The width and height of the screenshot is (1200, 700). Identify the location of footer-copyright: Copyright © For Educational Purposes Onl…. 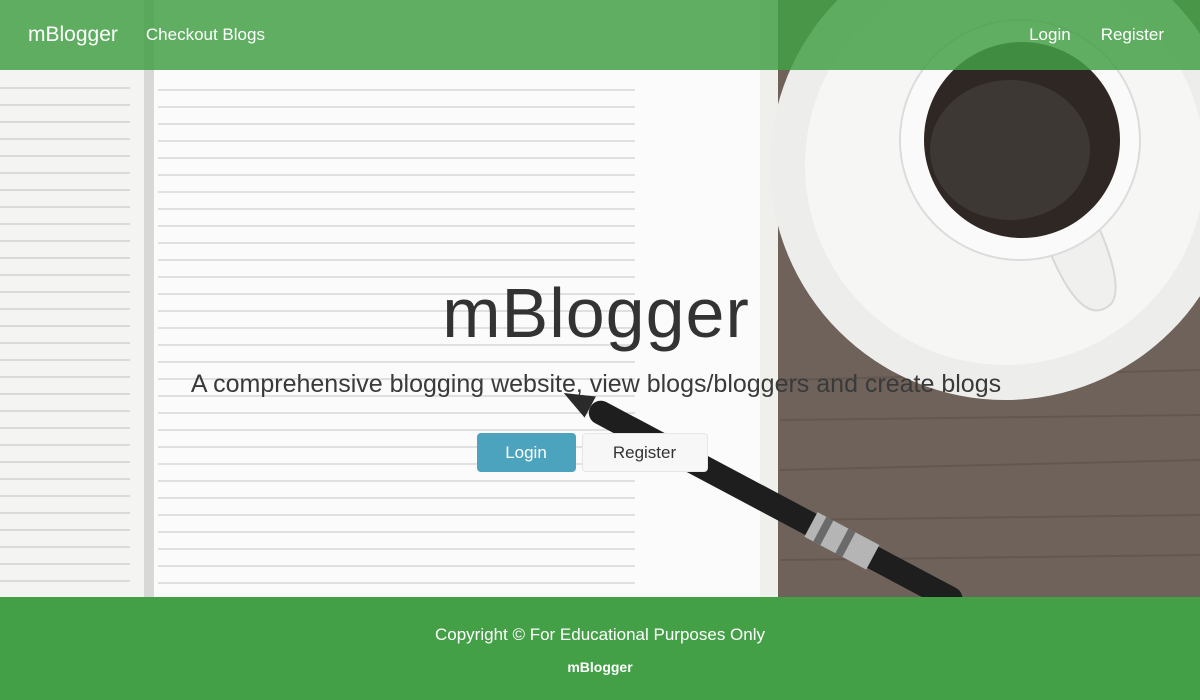
(599, 634).